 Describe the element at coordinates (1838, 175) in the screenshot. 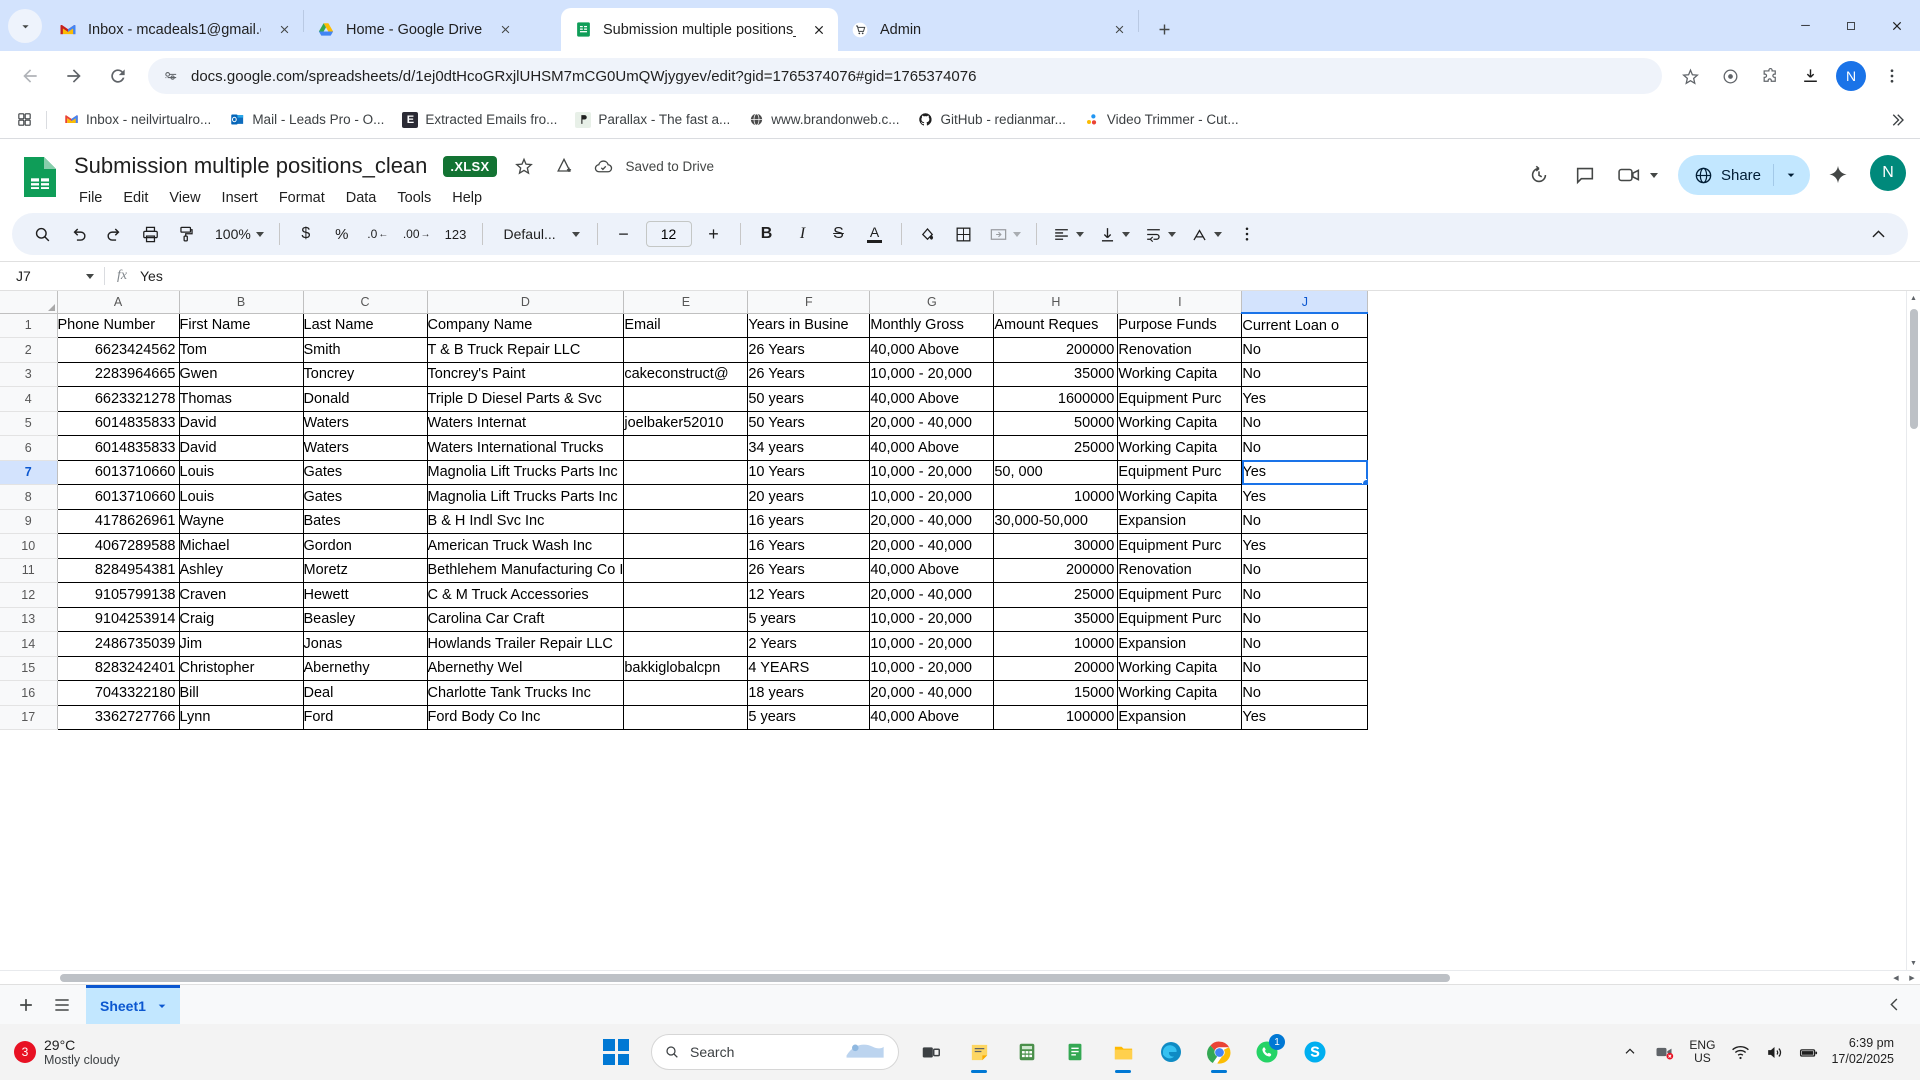

I see `gemini-icon` at that location.